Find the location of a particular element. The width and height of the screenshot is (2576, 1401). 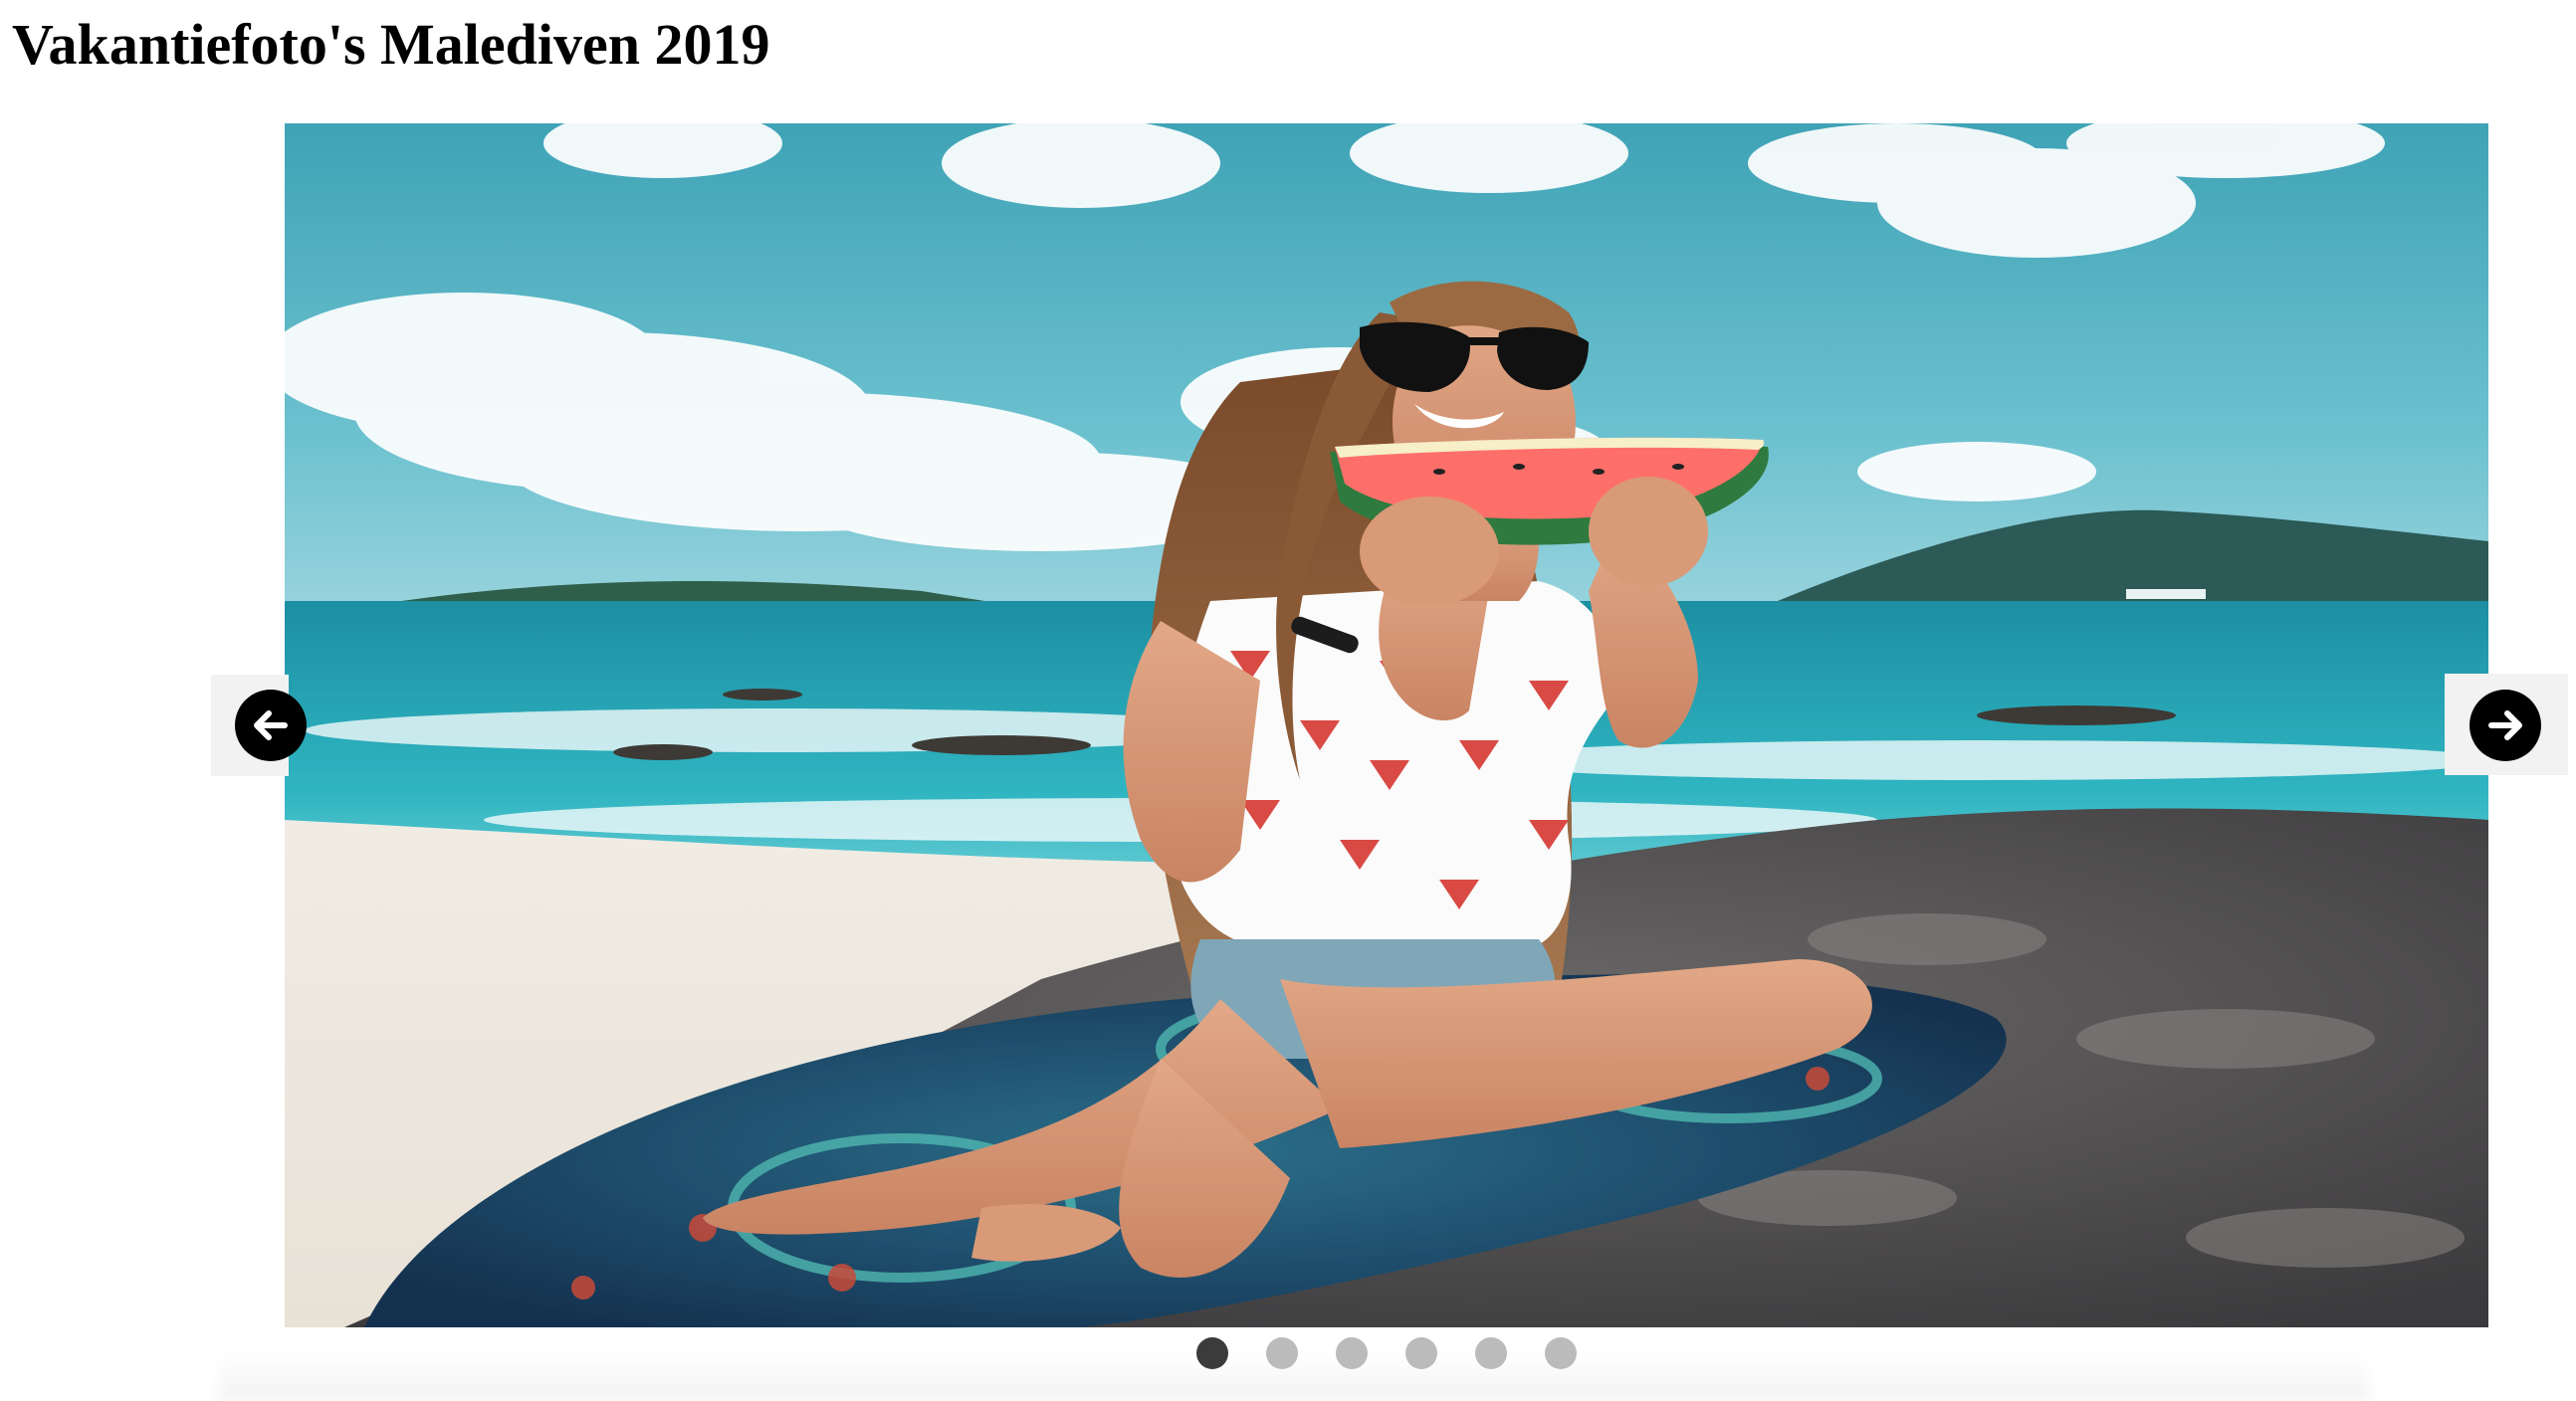

arrow-right-icon is located at coordinates (2505, 725).